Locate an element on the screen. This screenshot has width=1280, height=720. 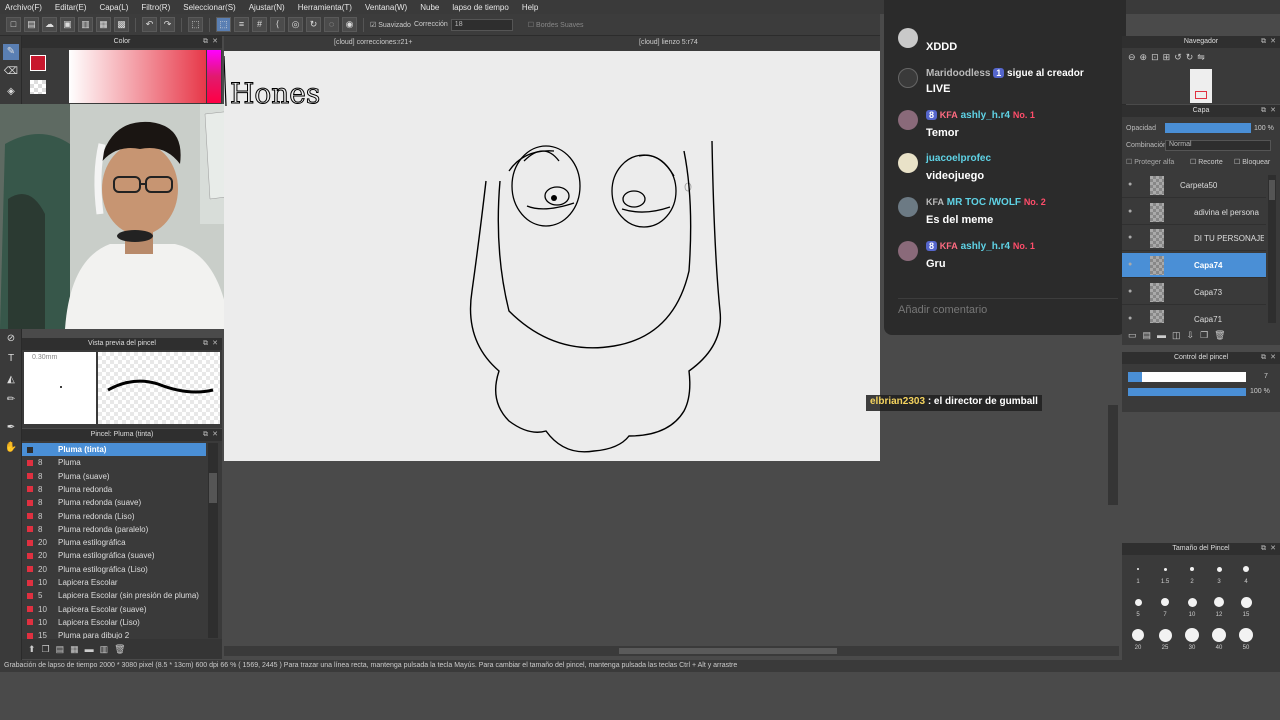
folder-icon: ▬ is located at coordinates (89, 649).